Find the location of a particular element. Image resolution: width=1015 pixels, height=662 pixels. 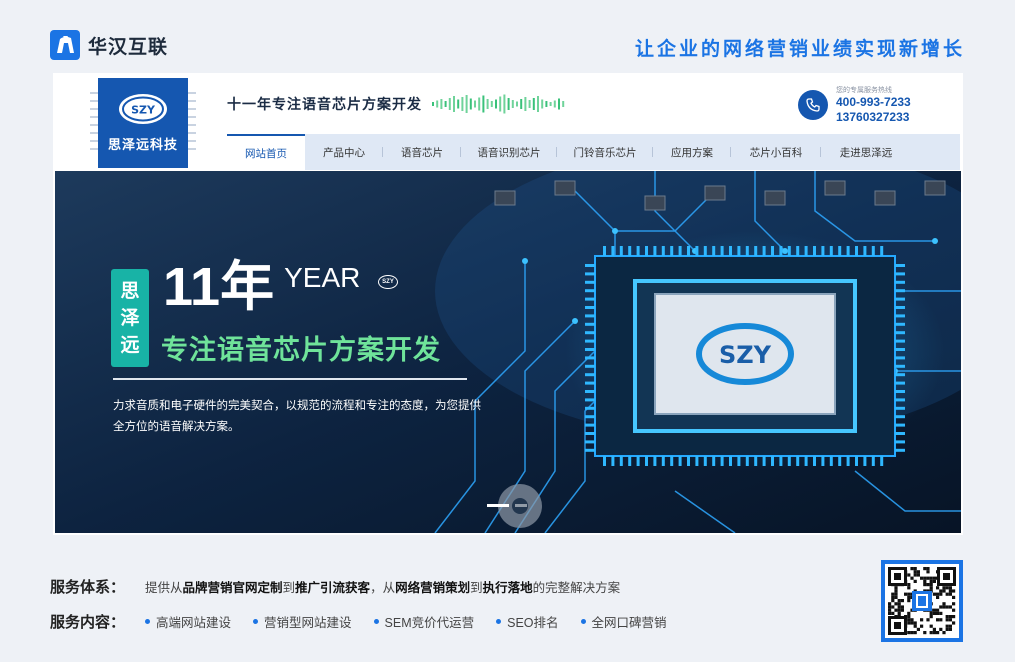

nav-about: 走进思泽远 is located at coordinates (866, 152).